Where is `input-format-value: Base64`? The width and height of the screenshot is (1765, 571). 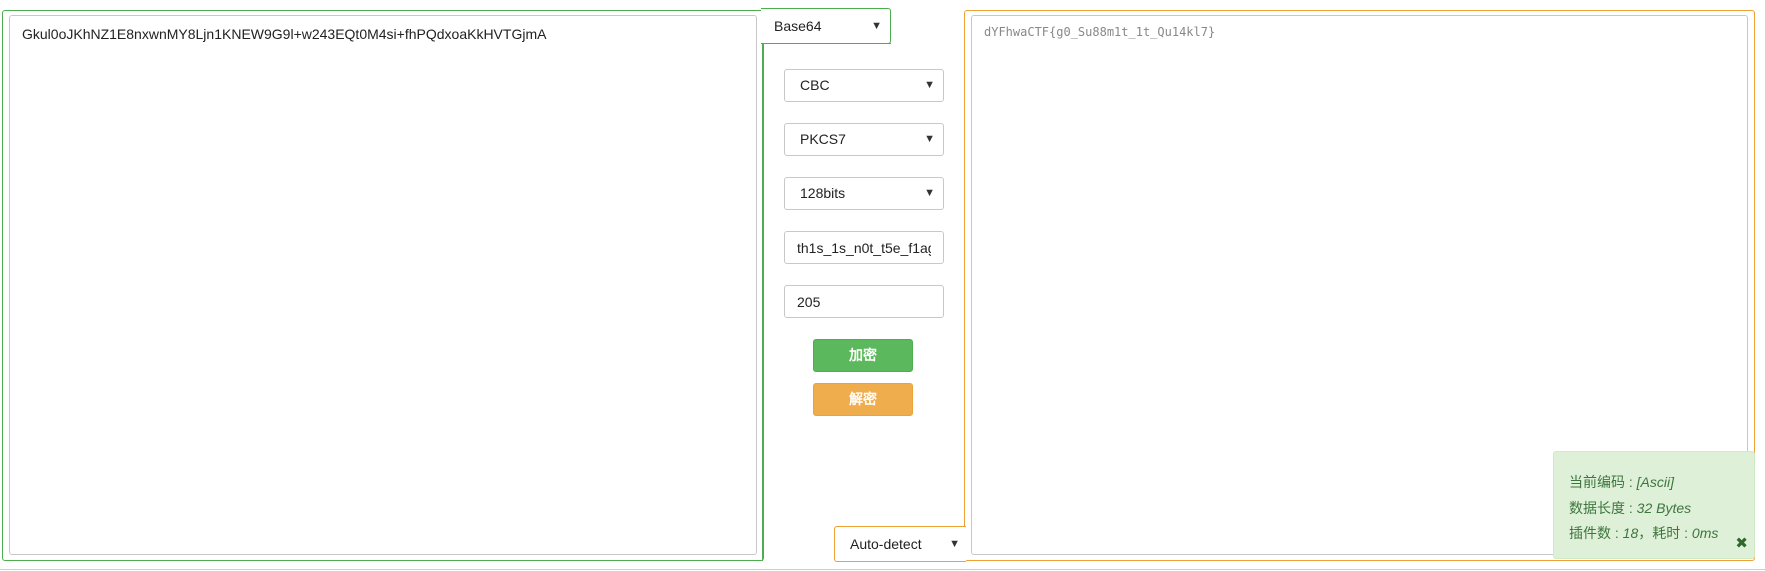
input-format-value: Base64 is located at coordinates (798, 26).